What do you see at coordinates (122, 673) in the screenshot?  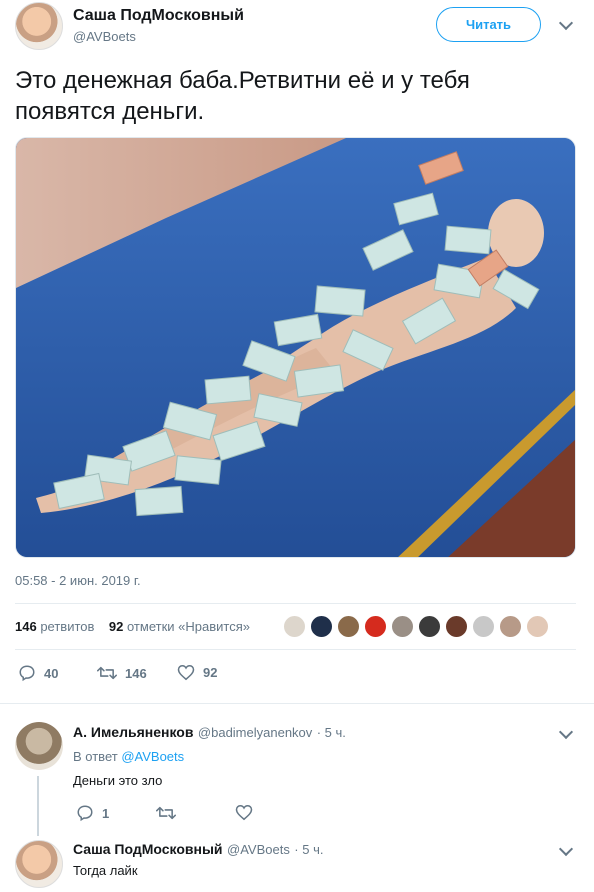 I see `retweet-button: 146` at bounding box center [122, 673].